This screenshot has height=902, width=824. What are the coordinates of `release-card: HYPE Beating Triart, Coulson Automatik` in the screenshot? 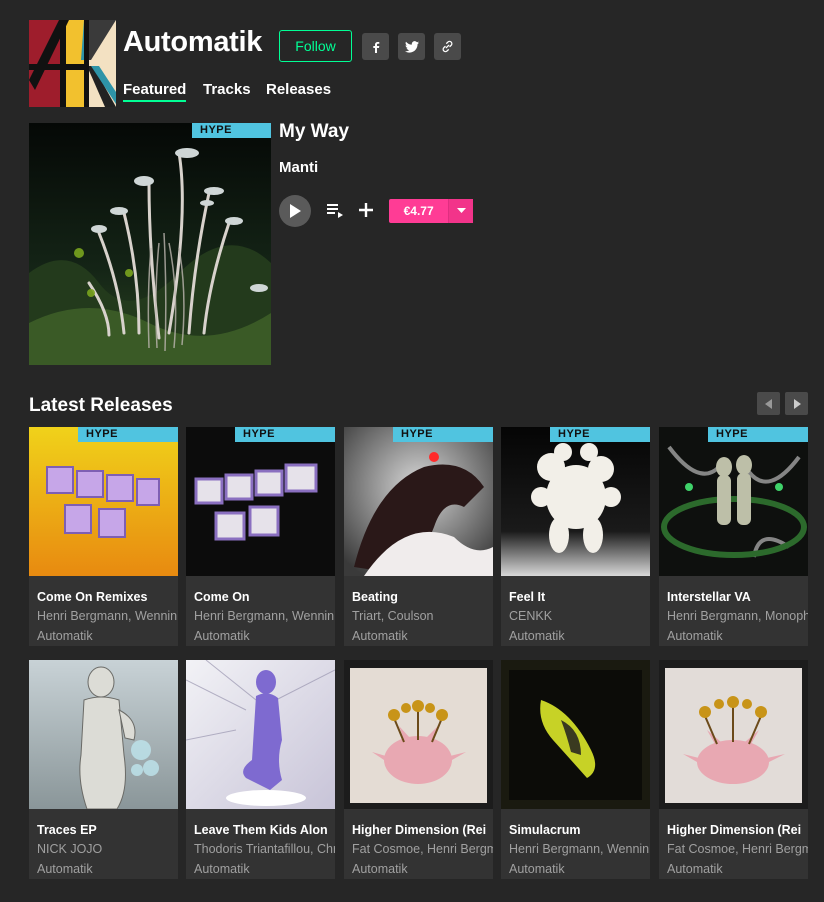 It's located at (418, 536).